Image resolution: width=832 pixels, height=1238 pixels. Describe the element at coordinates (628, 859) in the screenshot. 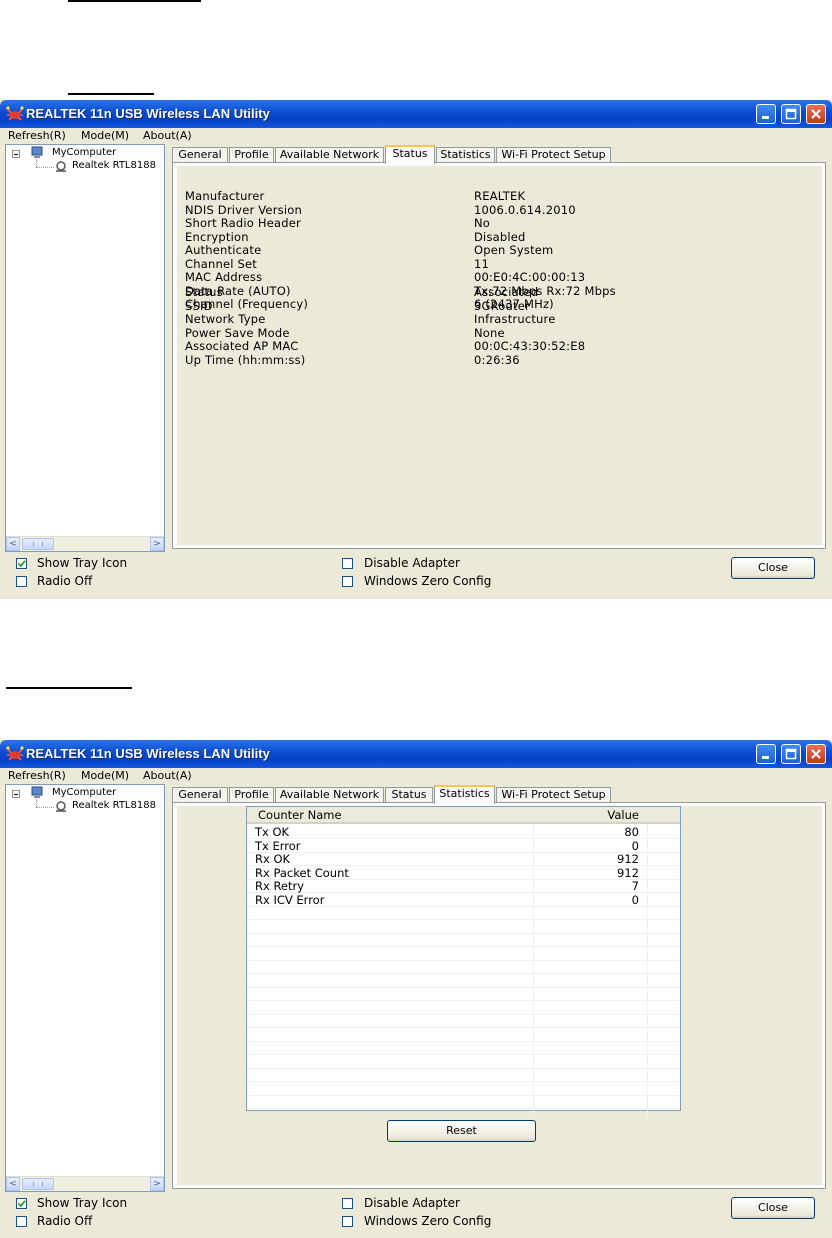

I see `counter-value: 912` at that location.